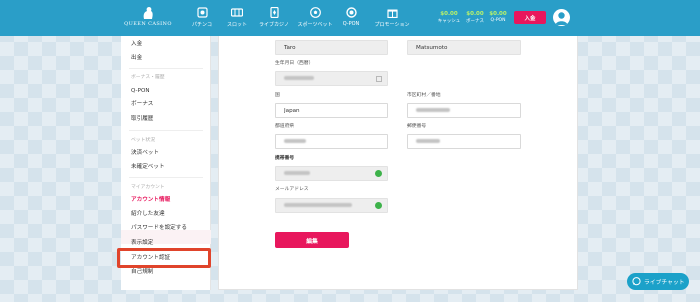 The width and height of the screenshot is (700, 302). What do you see at coordinates (312, 240) in the screenshot?
I see `edit-button: 編集` at bounding box center [312, 240].